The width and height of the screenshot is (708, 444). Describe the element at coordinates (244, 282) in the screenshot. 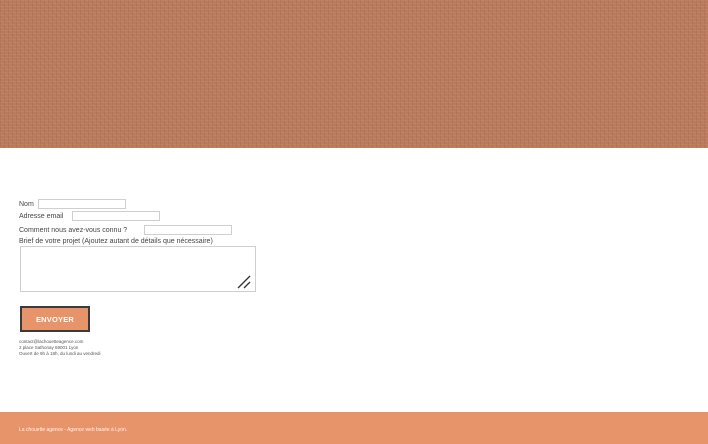

I see `resize-grip-icon` at that location.